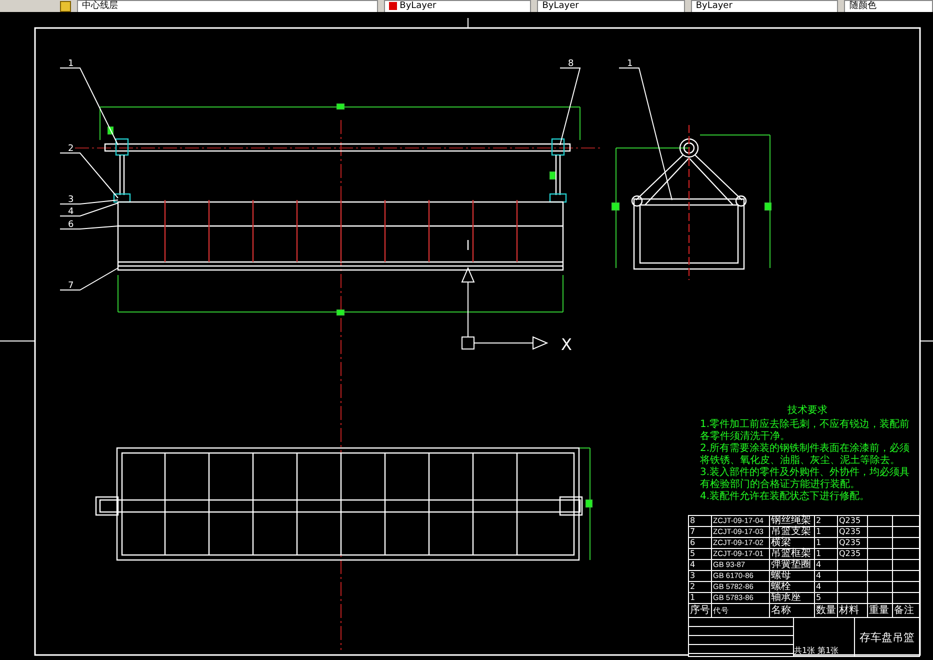 Image resolution: width=933 pixels, height=660 pixels. Describe the element at coordinates (888, 6) in the screenshot. I see `property-dropdown: 随颜色` at that location.